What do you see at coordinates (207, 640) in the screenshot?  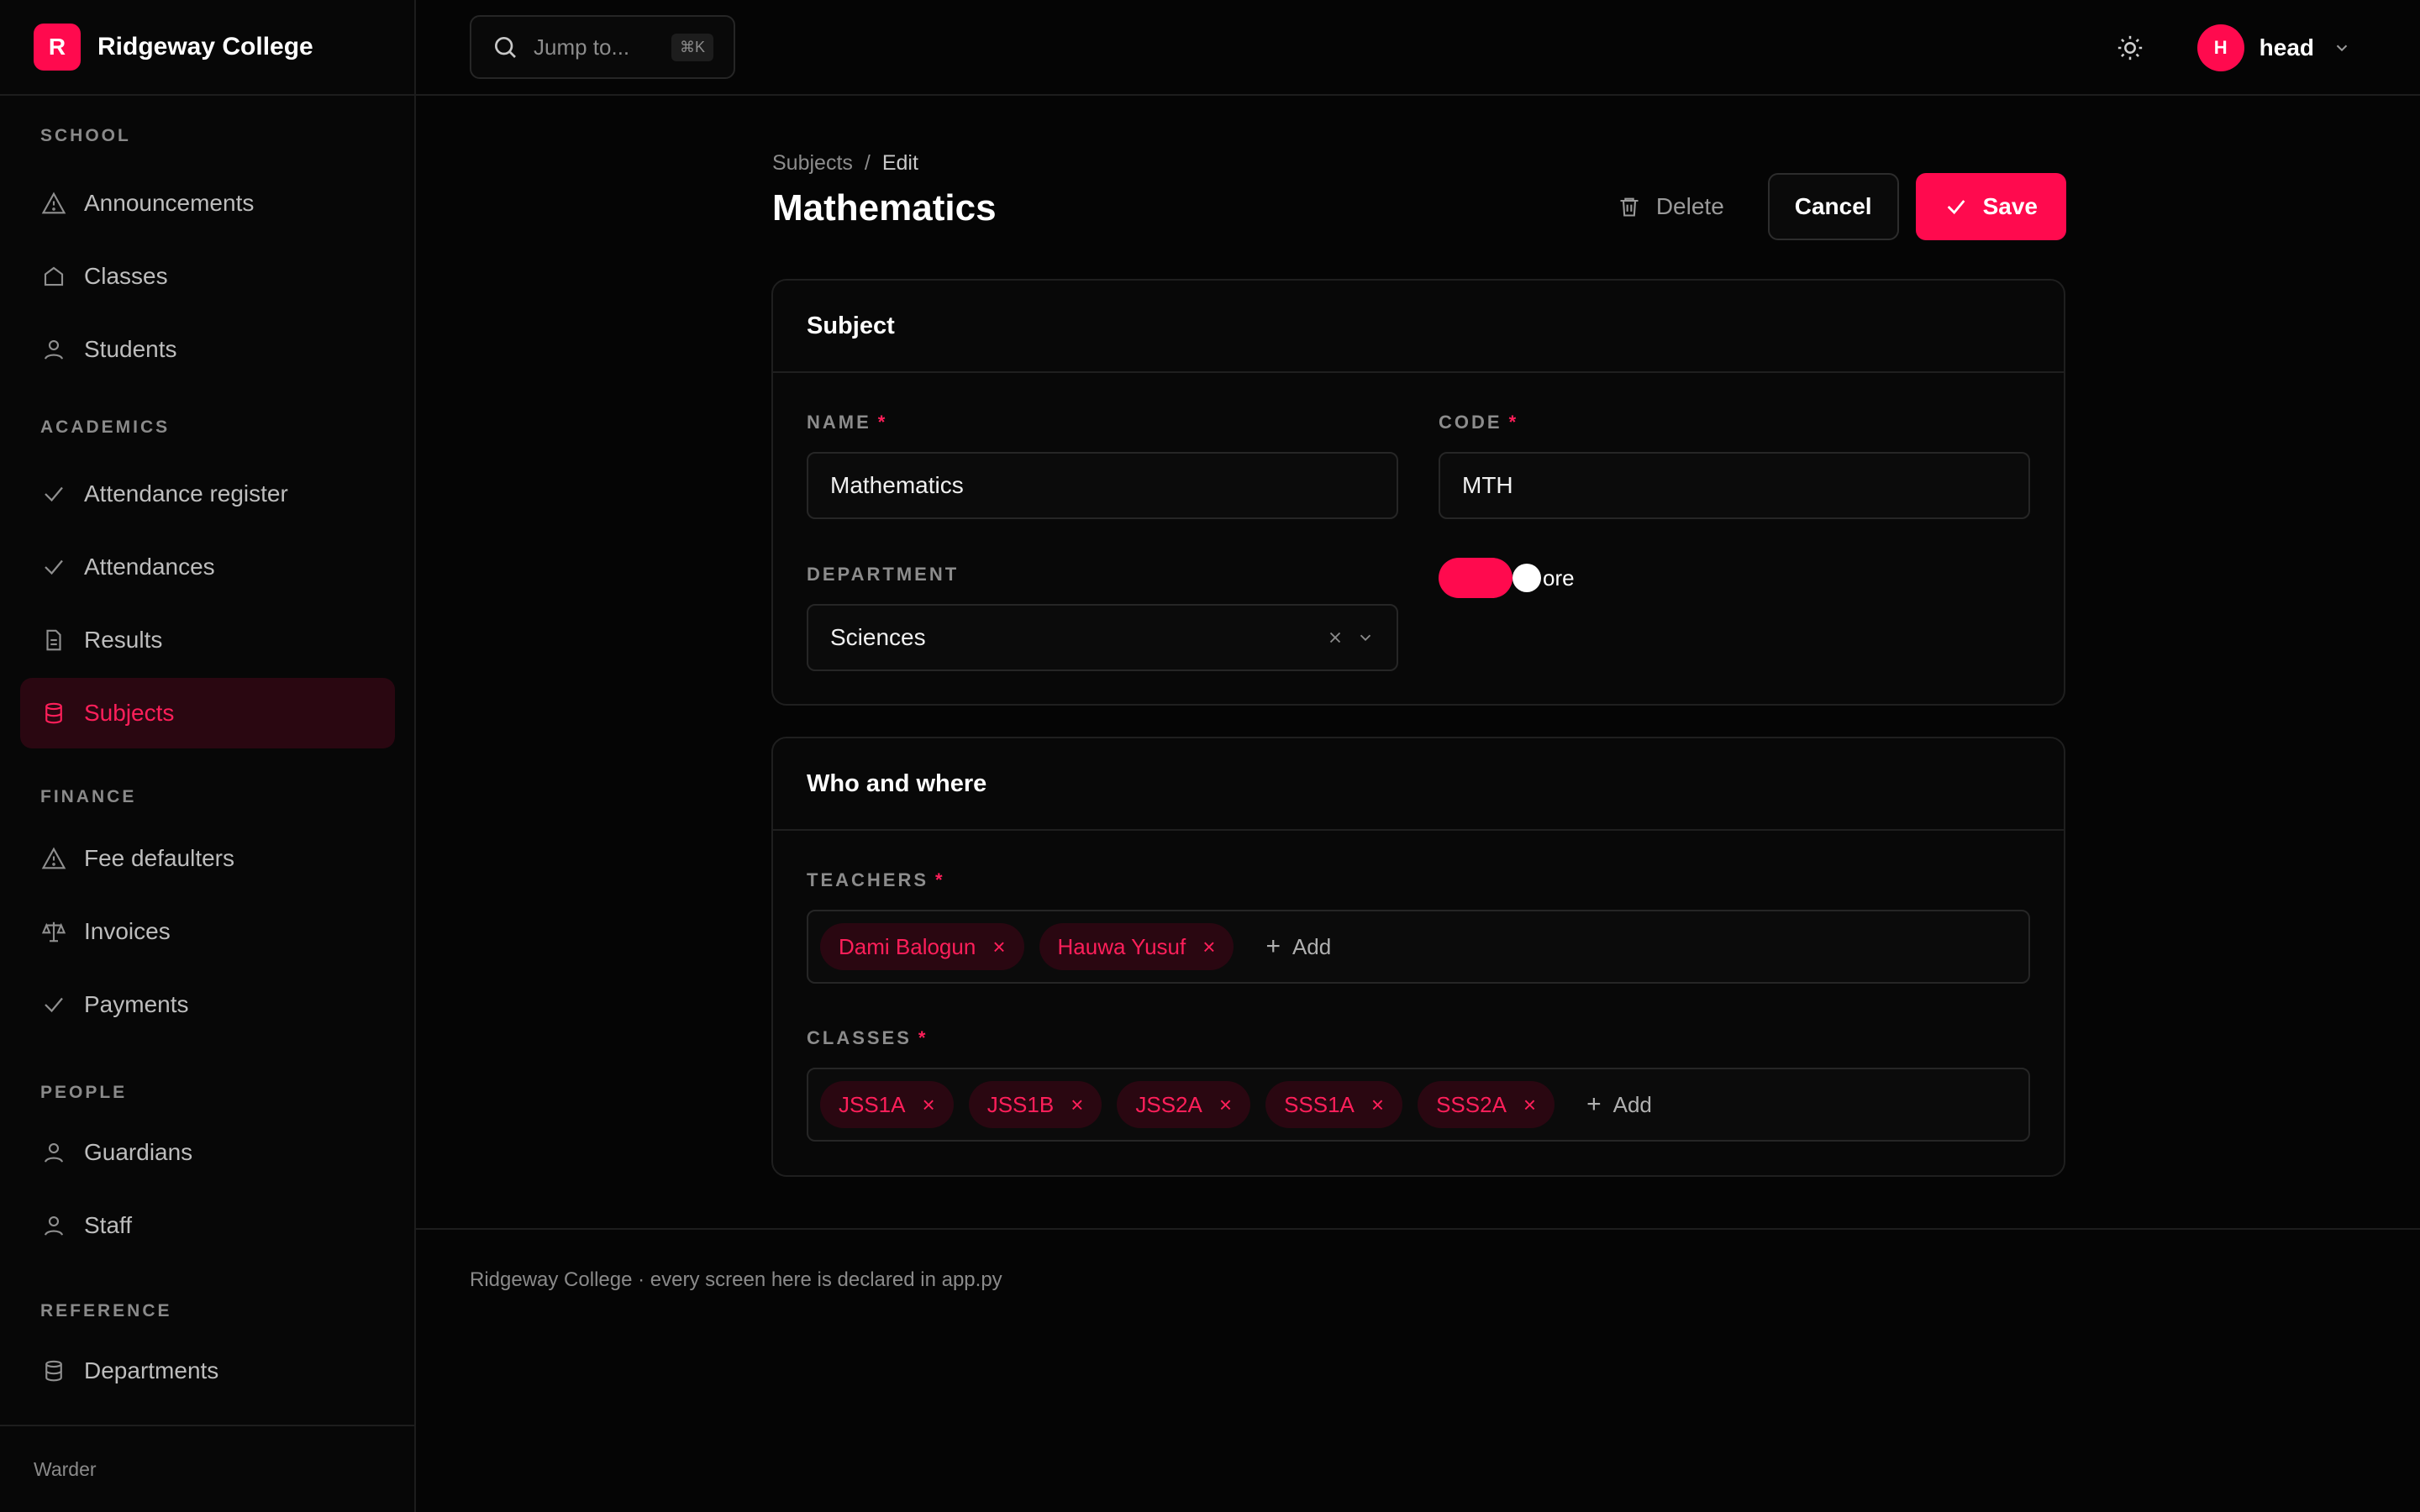 I see `sidebar-item-results: Results` at bounding box center [207, 640].